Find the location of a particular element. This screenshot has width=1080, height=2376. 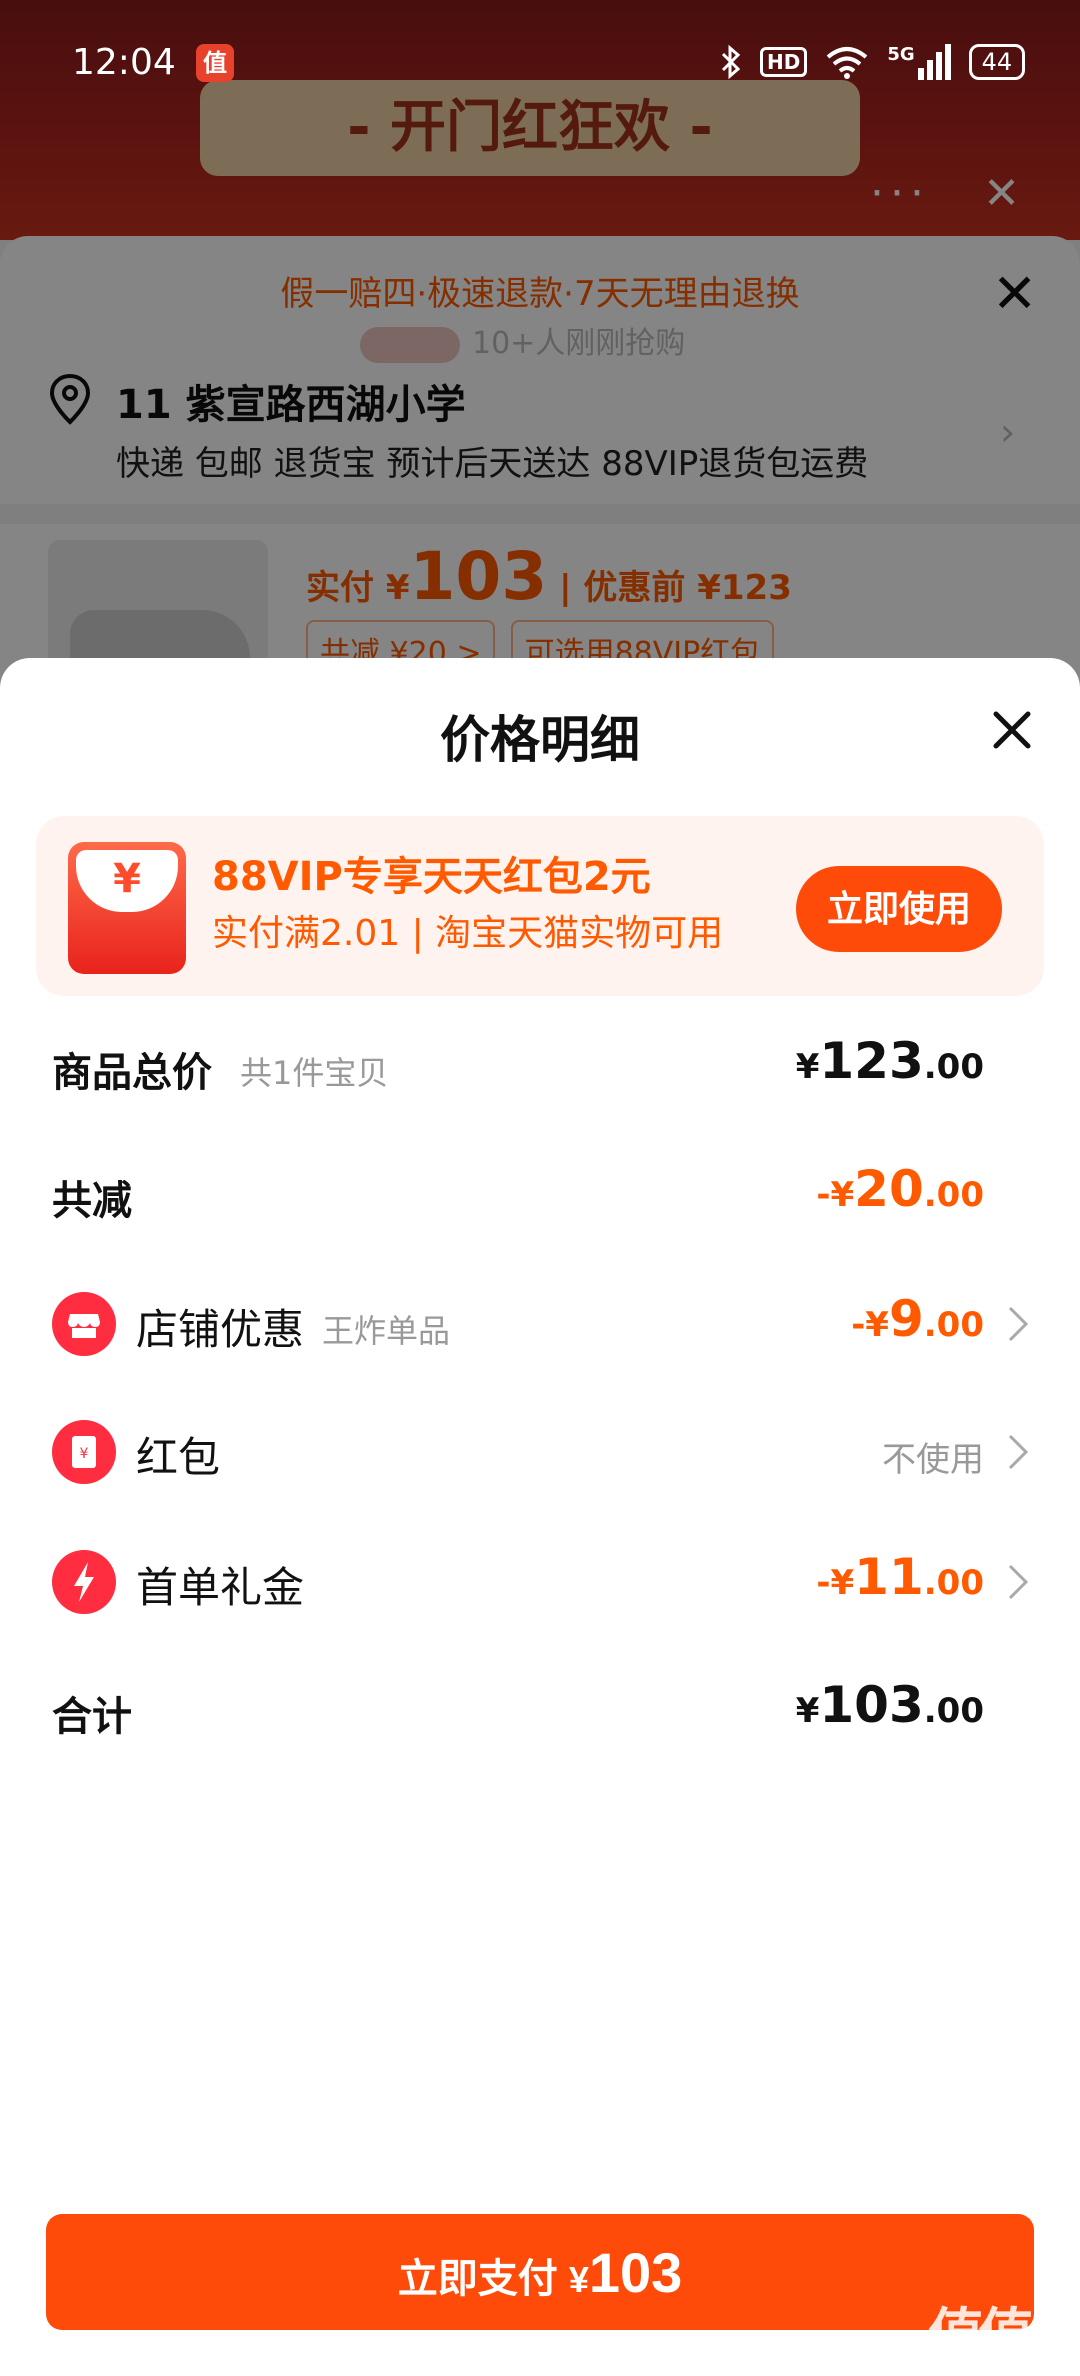

redpacket-icon: ¥ is located at coordinates (84, 1452).